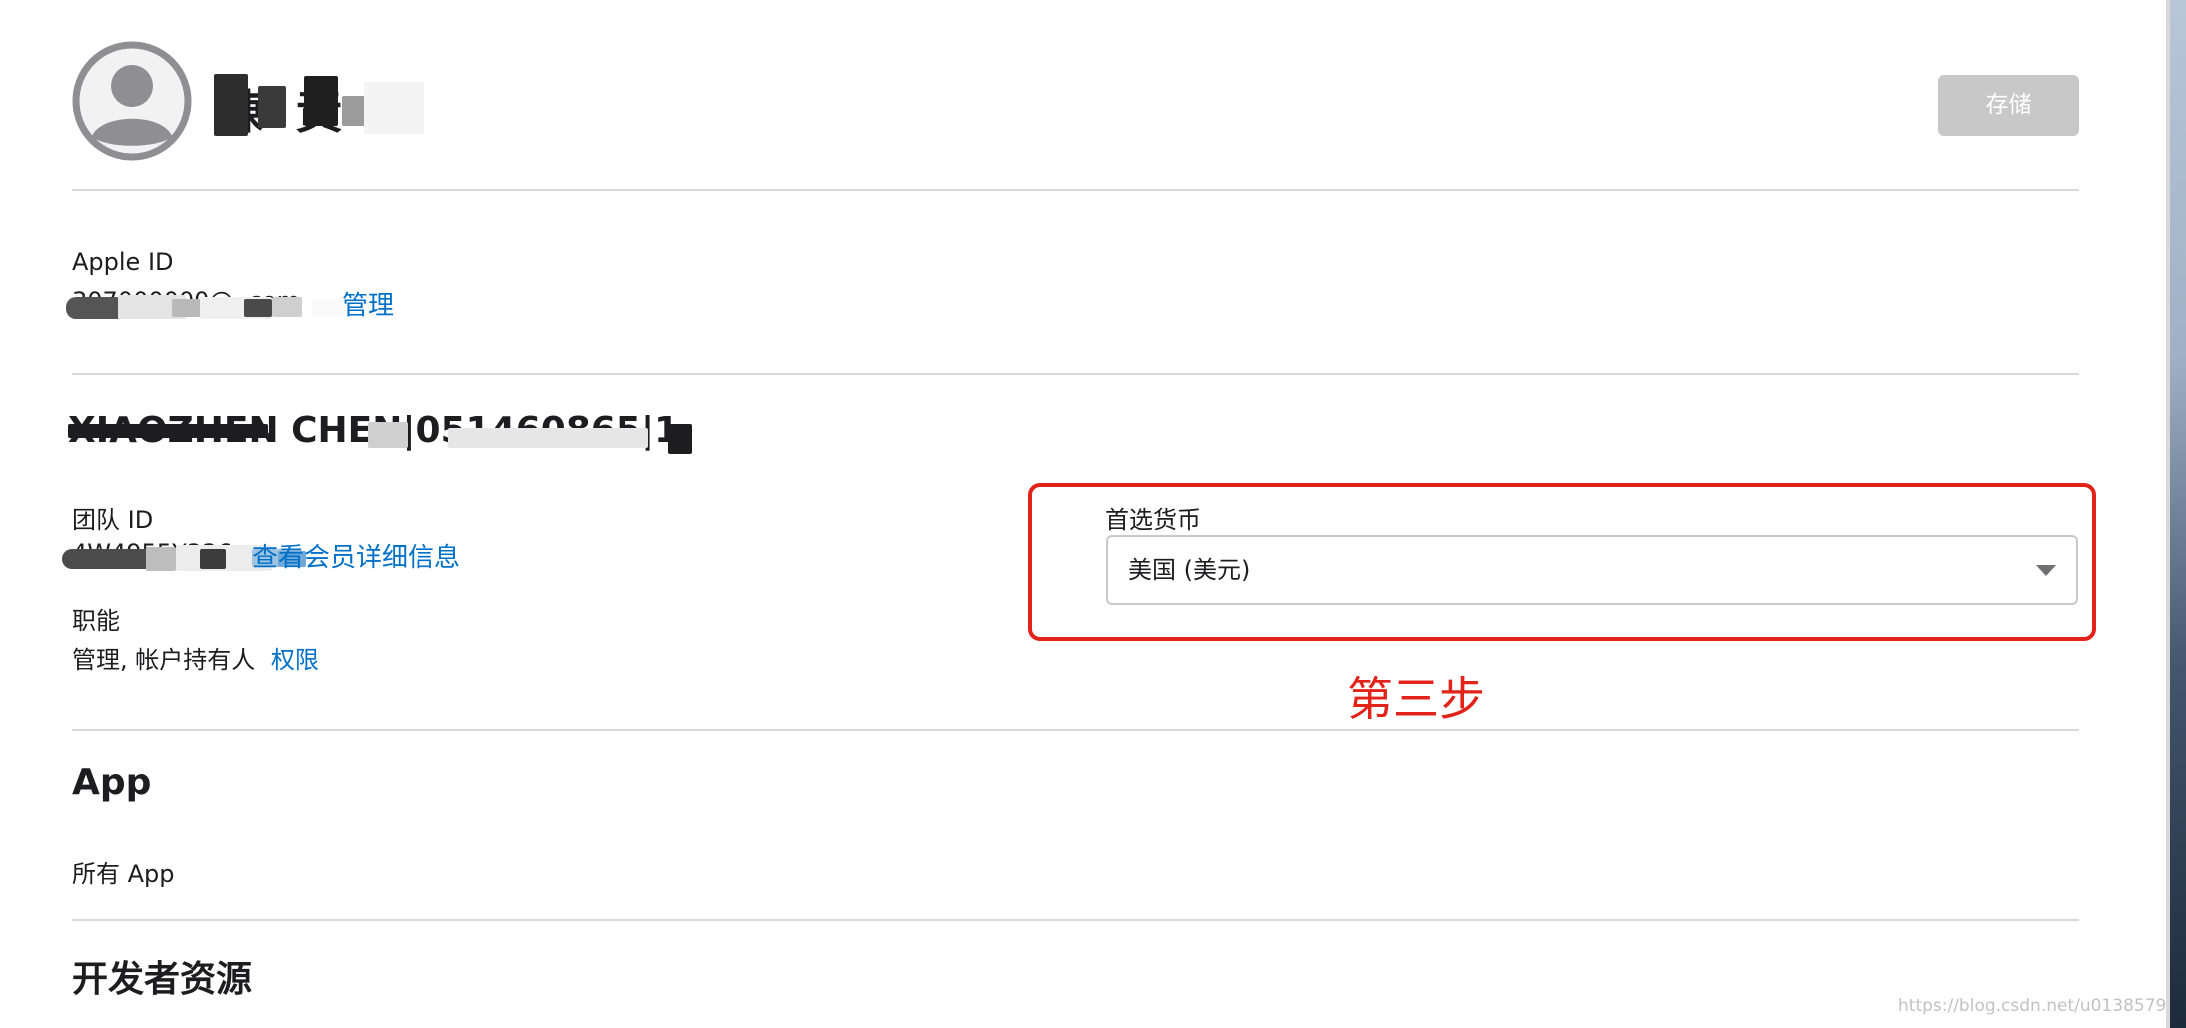 This screenshot has width=2186, height=1028. I want to click on team-id-row: 4W4955Y336 查看会员详细信息, so click(277, 555).